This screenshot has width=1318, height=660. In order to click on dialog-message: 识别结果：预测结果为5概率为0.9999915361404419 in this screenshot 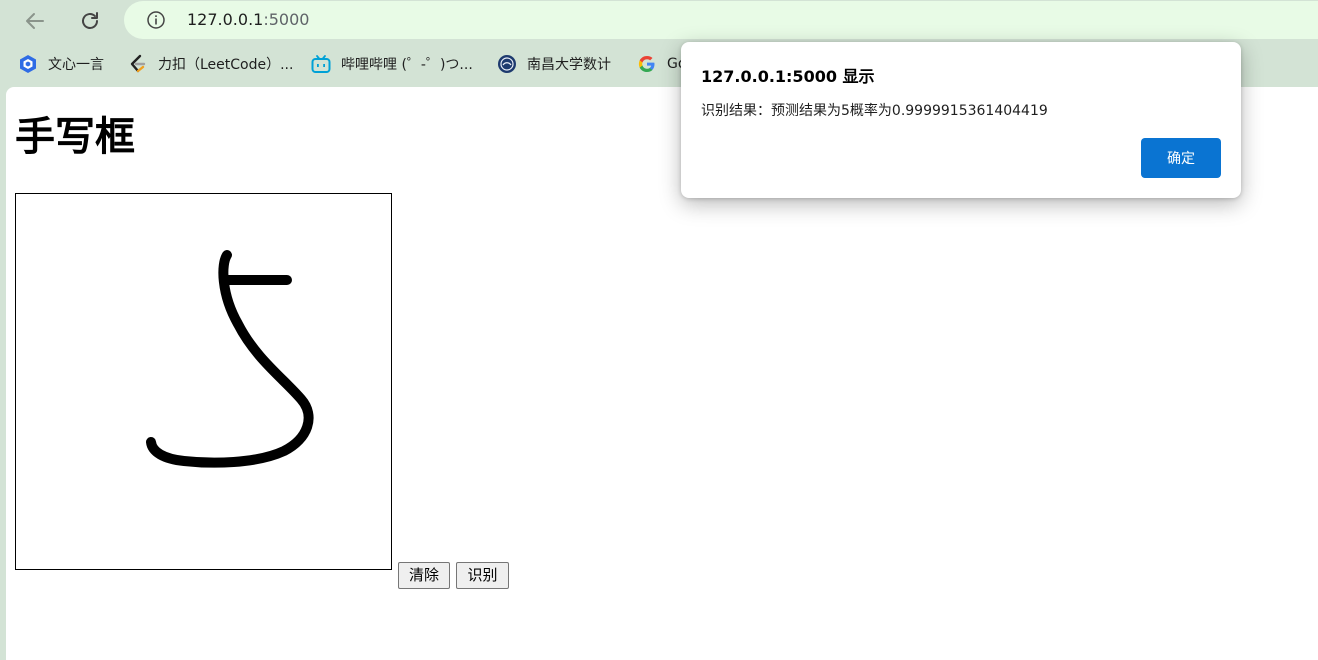, I will do `click(874, 111)`.